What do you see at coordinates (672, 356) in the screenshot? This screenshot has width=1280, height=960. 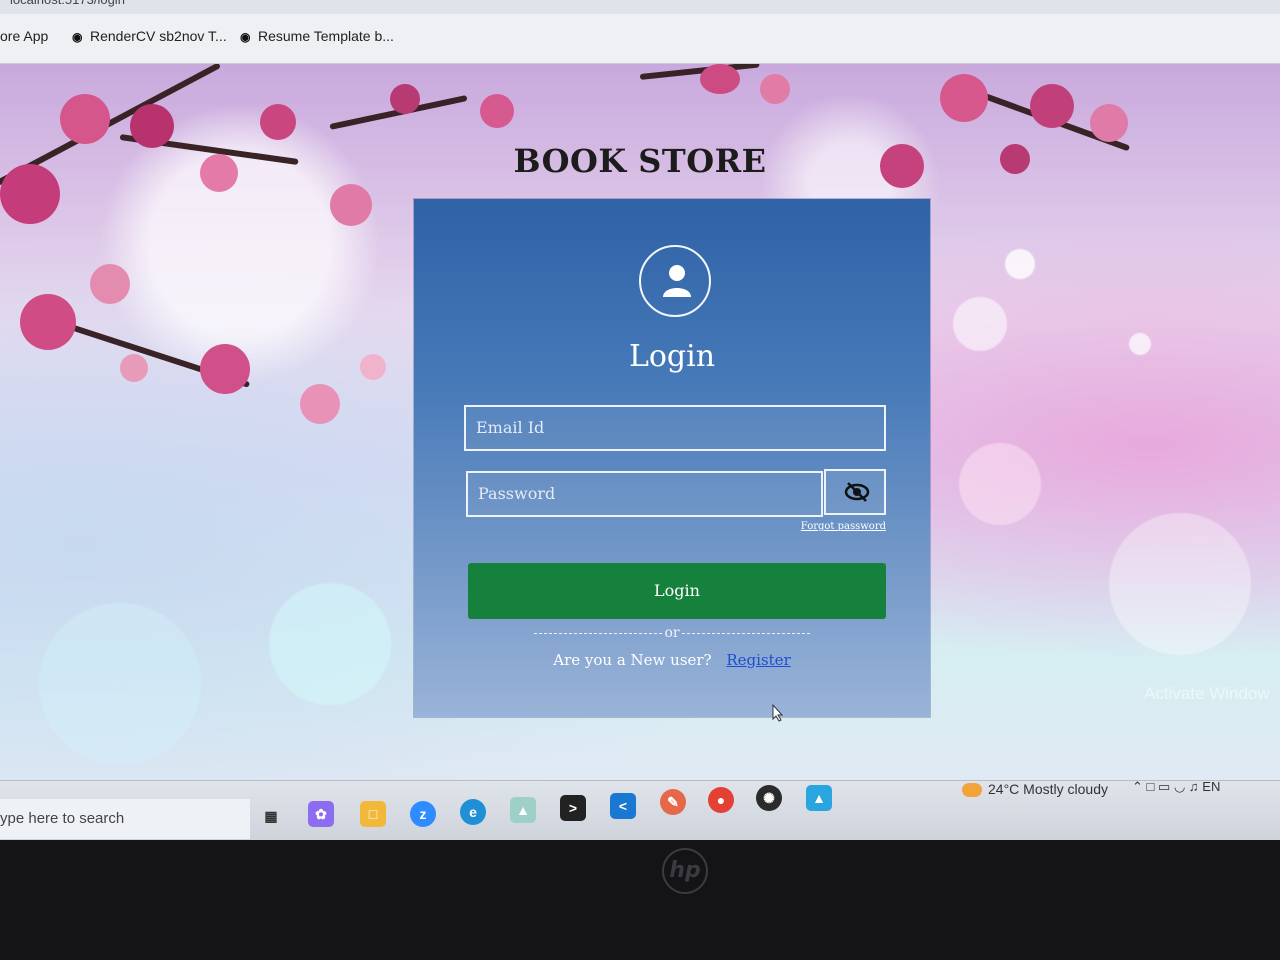 I see `login-heading: Login` at bounding box center [672, 356].